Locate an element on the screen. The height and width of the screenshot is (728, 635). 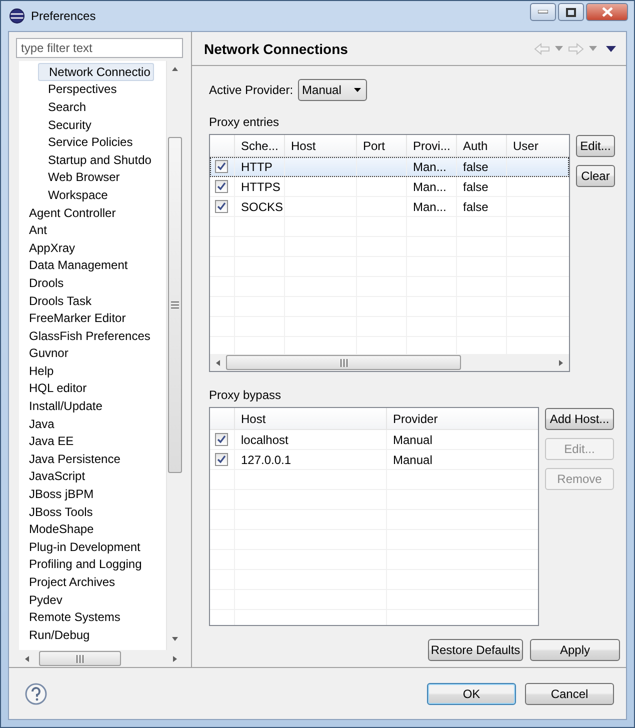
table-row: HTTP Man... false is located at coordinates (389, 167).